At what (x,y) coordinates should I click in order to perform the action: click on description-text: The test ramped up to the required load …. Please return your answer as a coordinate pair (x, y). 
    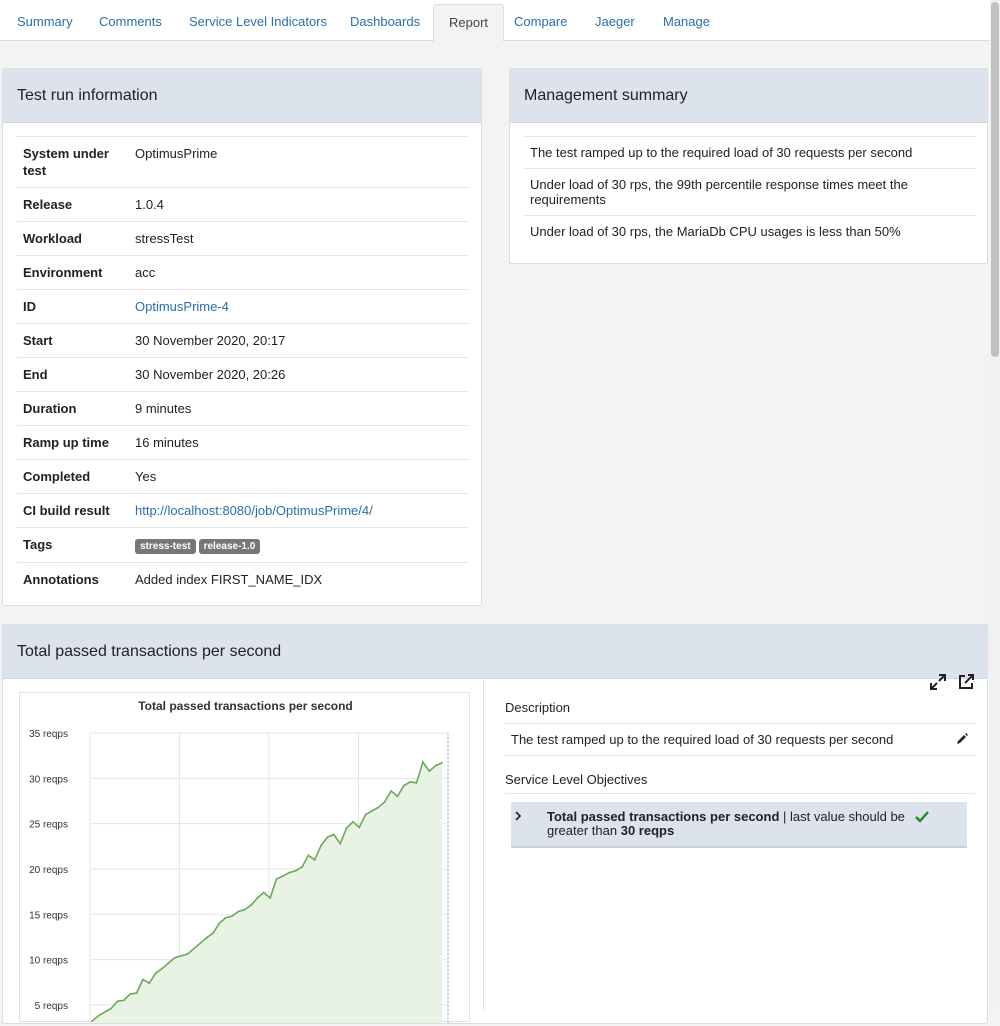
    Looking at the image, I should click on (702, 739).